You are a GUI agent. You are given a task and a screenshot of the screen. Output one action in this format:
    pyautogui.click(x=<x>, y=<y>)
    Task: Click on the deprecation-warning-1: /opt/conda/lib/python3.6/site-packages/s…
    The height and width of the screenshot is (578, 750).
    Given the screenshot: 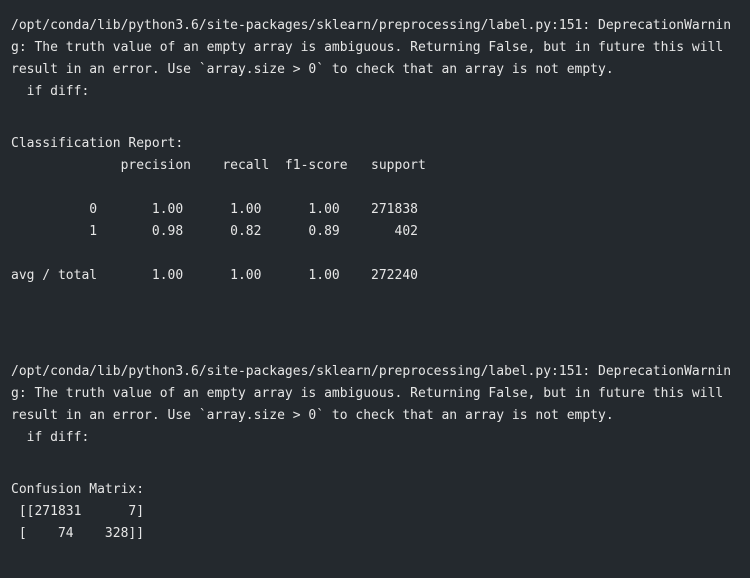 What is the action you would take?
    pyautogui.click(x=371, y=59)
    